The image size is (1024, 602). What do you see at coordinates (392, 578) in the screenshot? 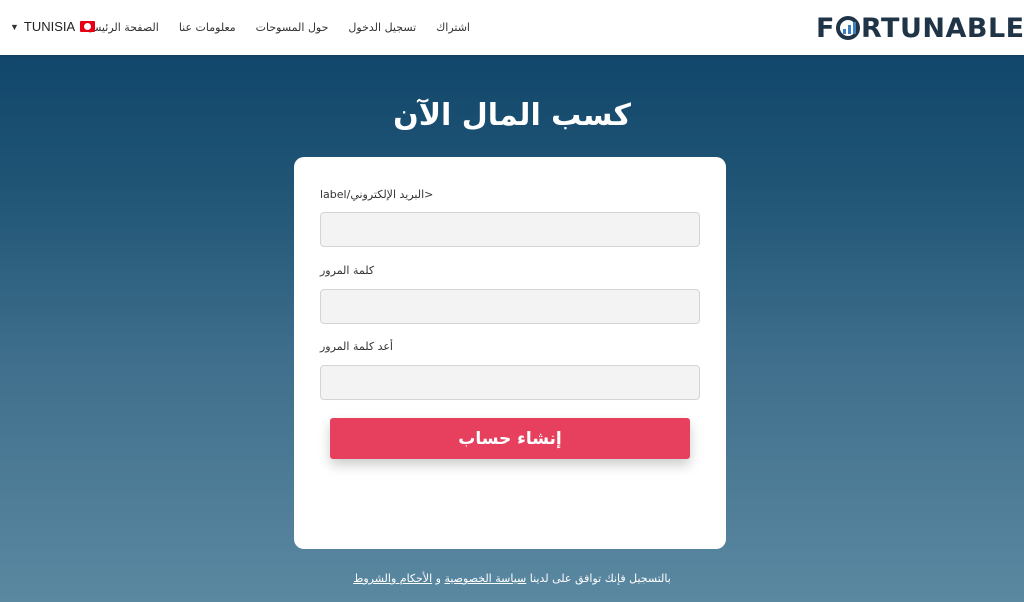
I see `terms-link: الأحكام والشروط` at bounding box center [392, 578].